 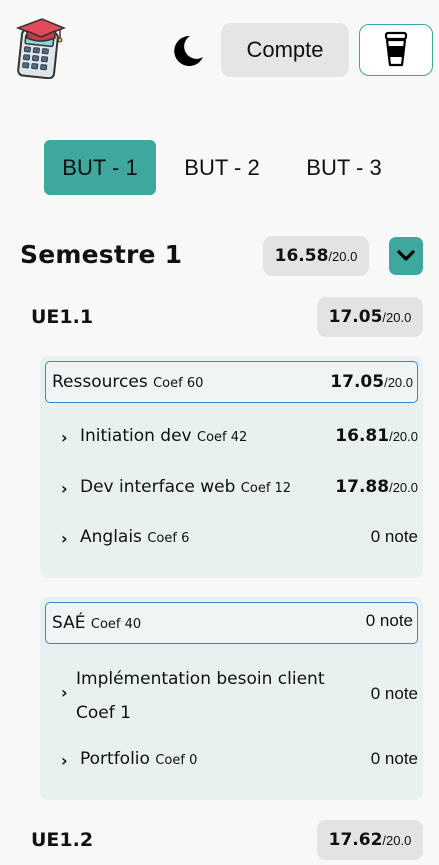 What do you see at coordinates (362, 487) in the screenshot?
I see `grade-value: 17.88` at bounding box center [362, 487].